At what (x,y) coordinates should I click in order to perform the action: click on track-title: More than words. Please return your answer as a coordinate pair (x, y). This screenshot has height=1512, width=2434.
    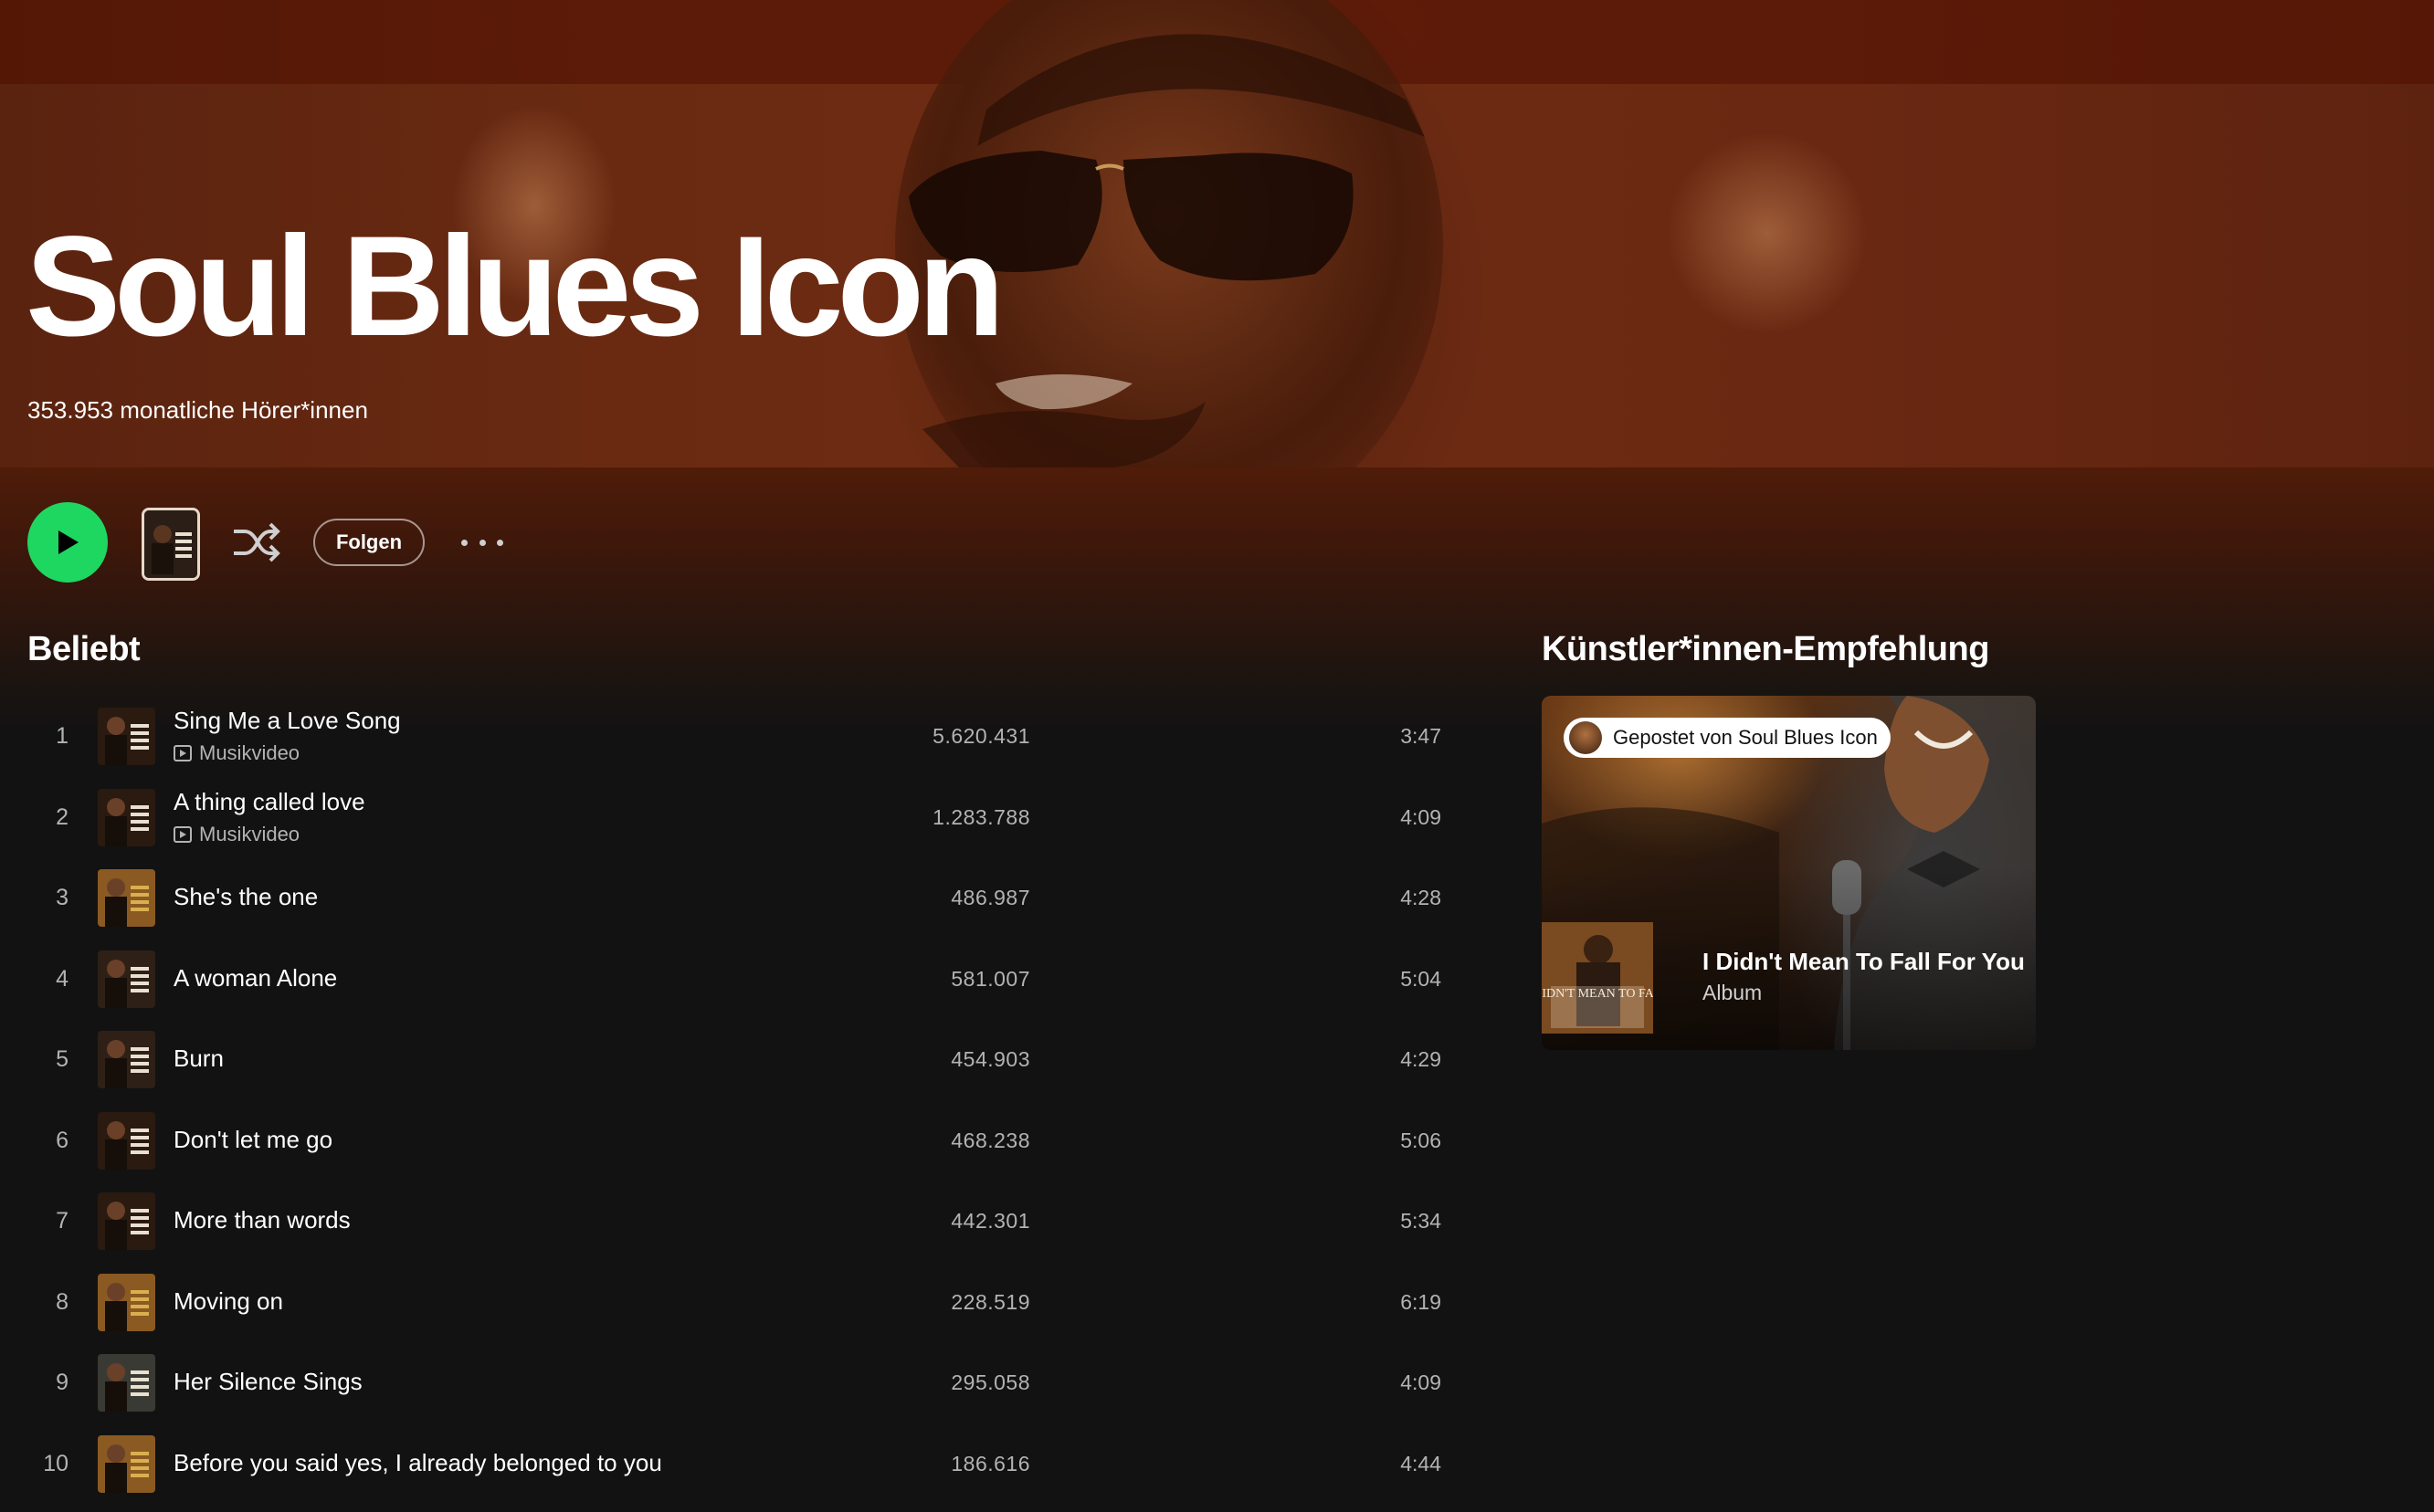
    Looking at the image, I should click on (262, 1220).